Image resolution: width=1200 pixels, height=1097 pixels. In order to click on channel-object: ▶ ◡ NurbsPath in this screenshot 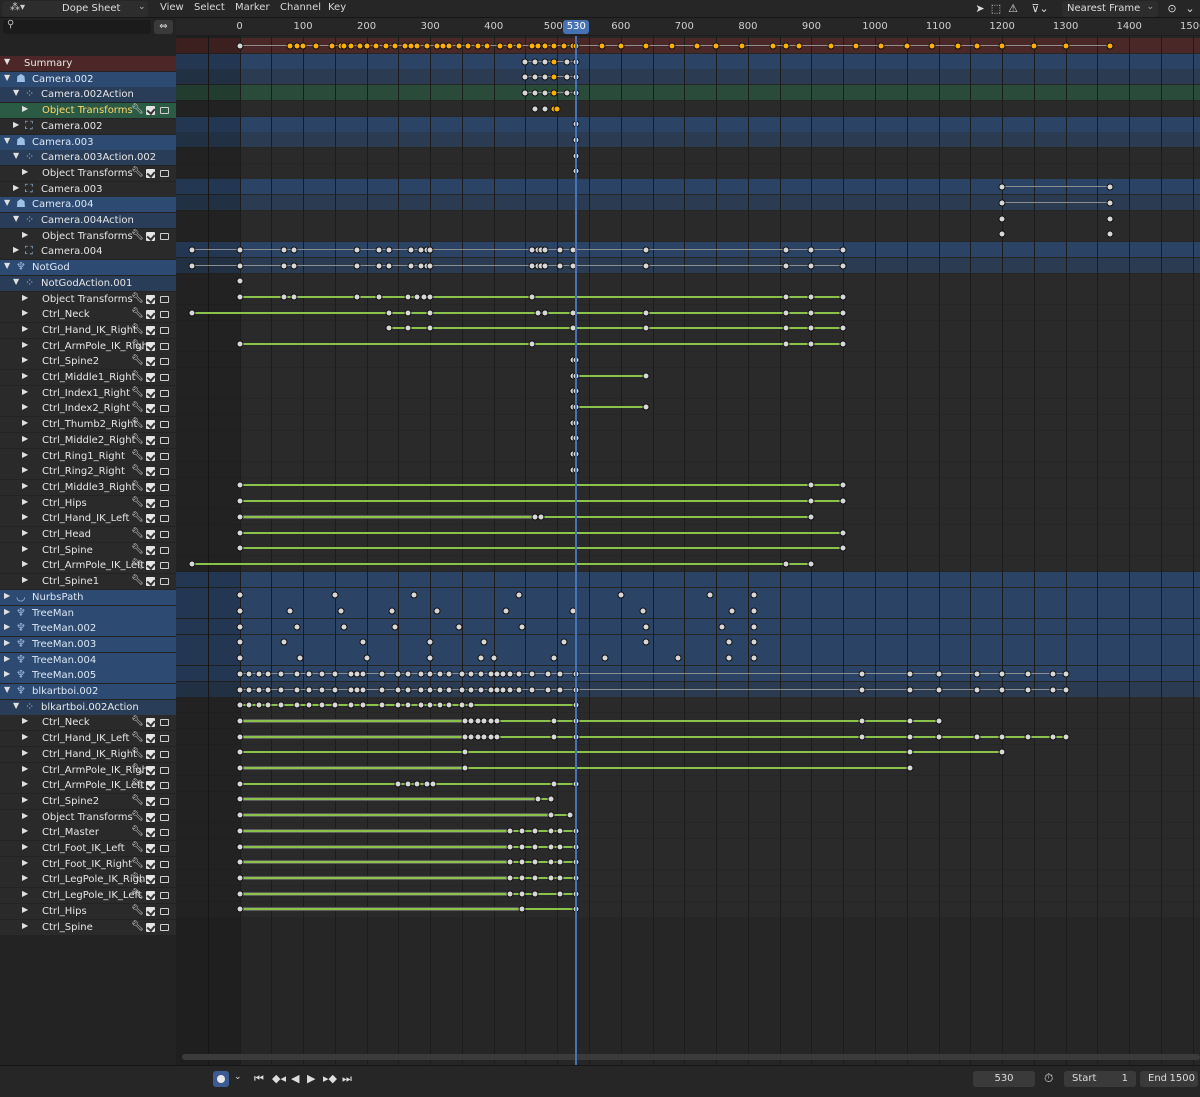, I will do `click(88, 597)`.